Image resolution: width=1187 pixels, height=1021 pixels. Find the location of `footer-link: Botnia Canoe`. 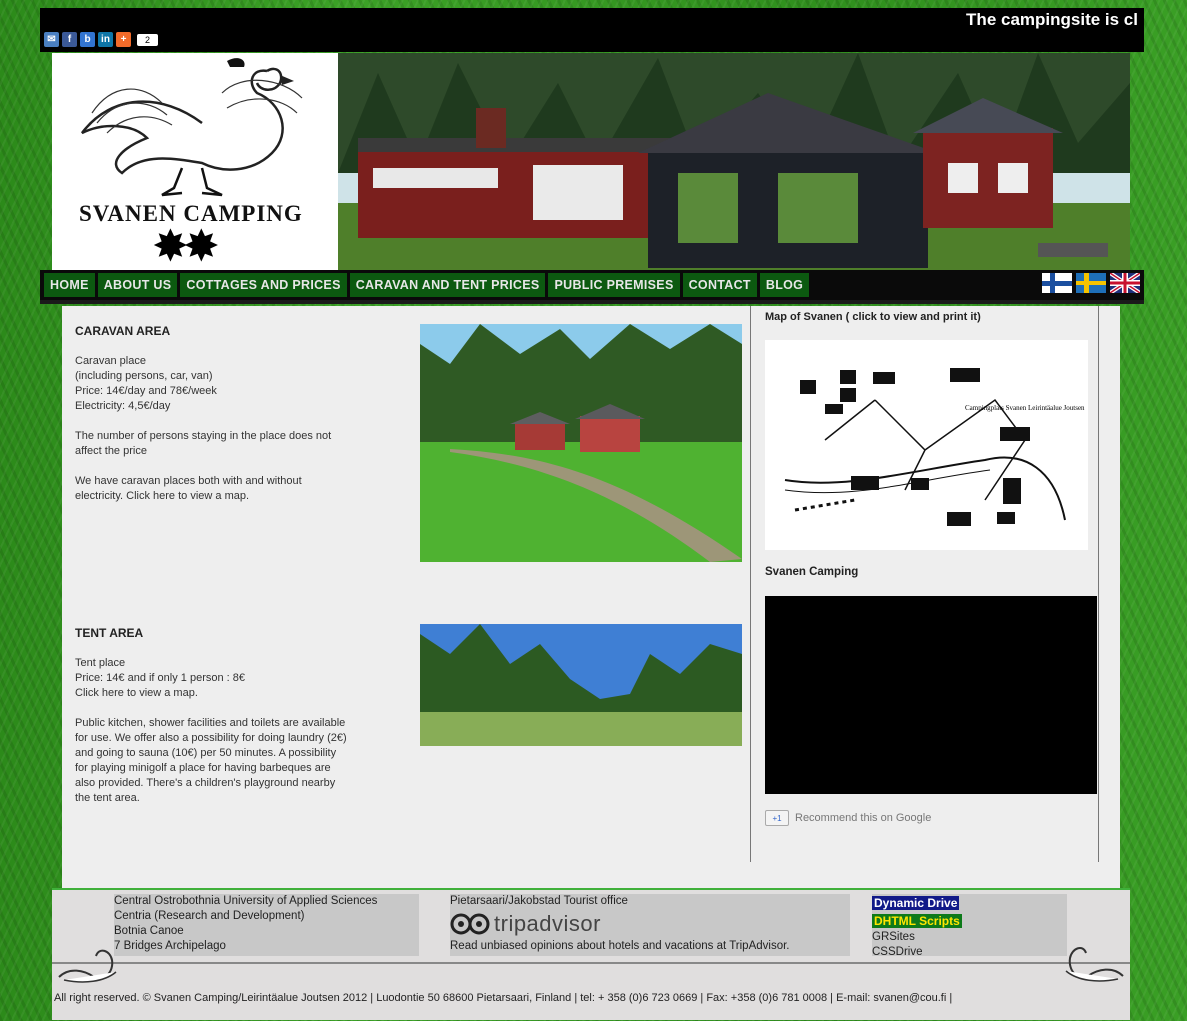

footer-link: Botnia Canoe is located at coordinates (266, 931).